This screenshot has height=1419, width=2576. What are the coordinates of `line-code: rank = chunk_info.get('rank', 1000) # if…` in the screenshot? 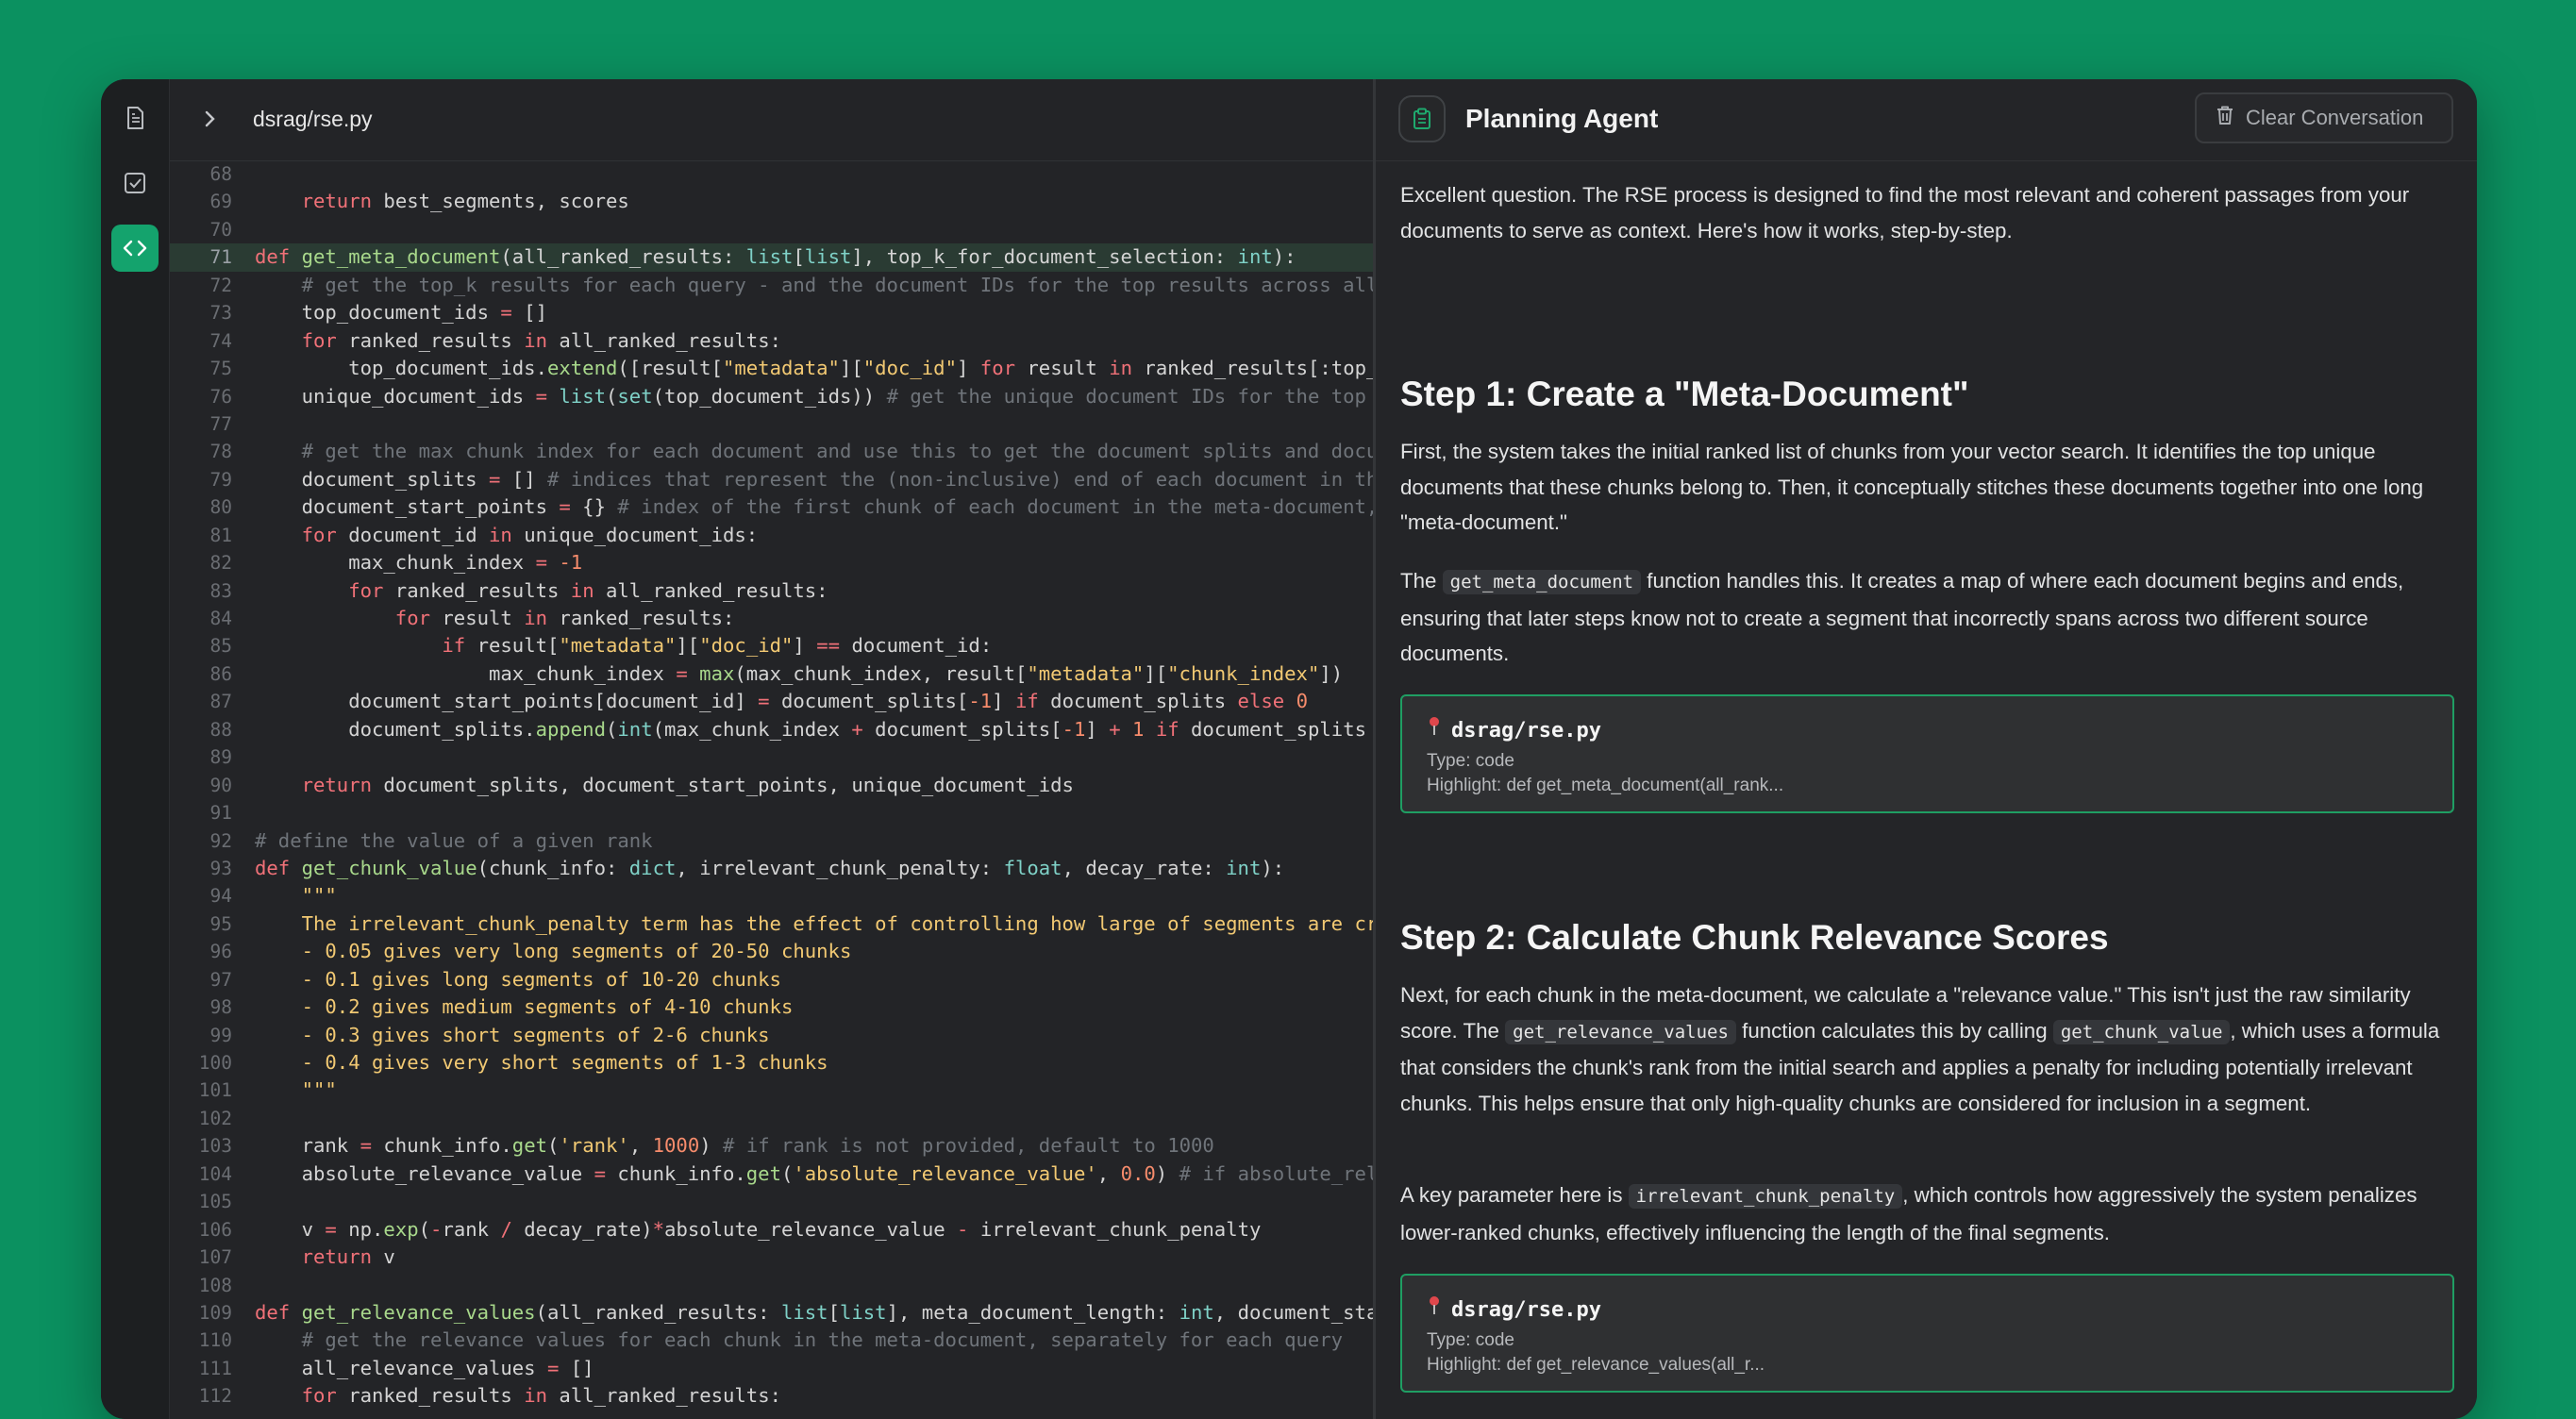 It's located at (734, 1146).